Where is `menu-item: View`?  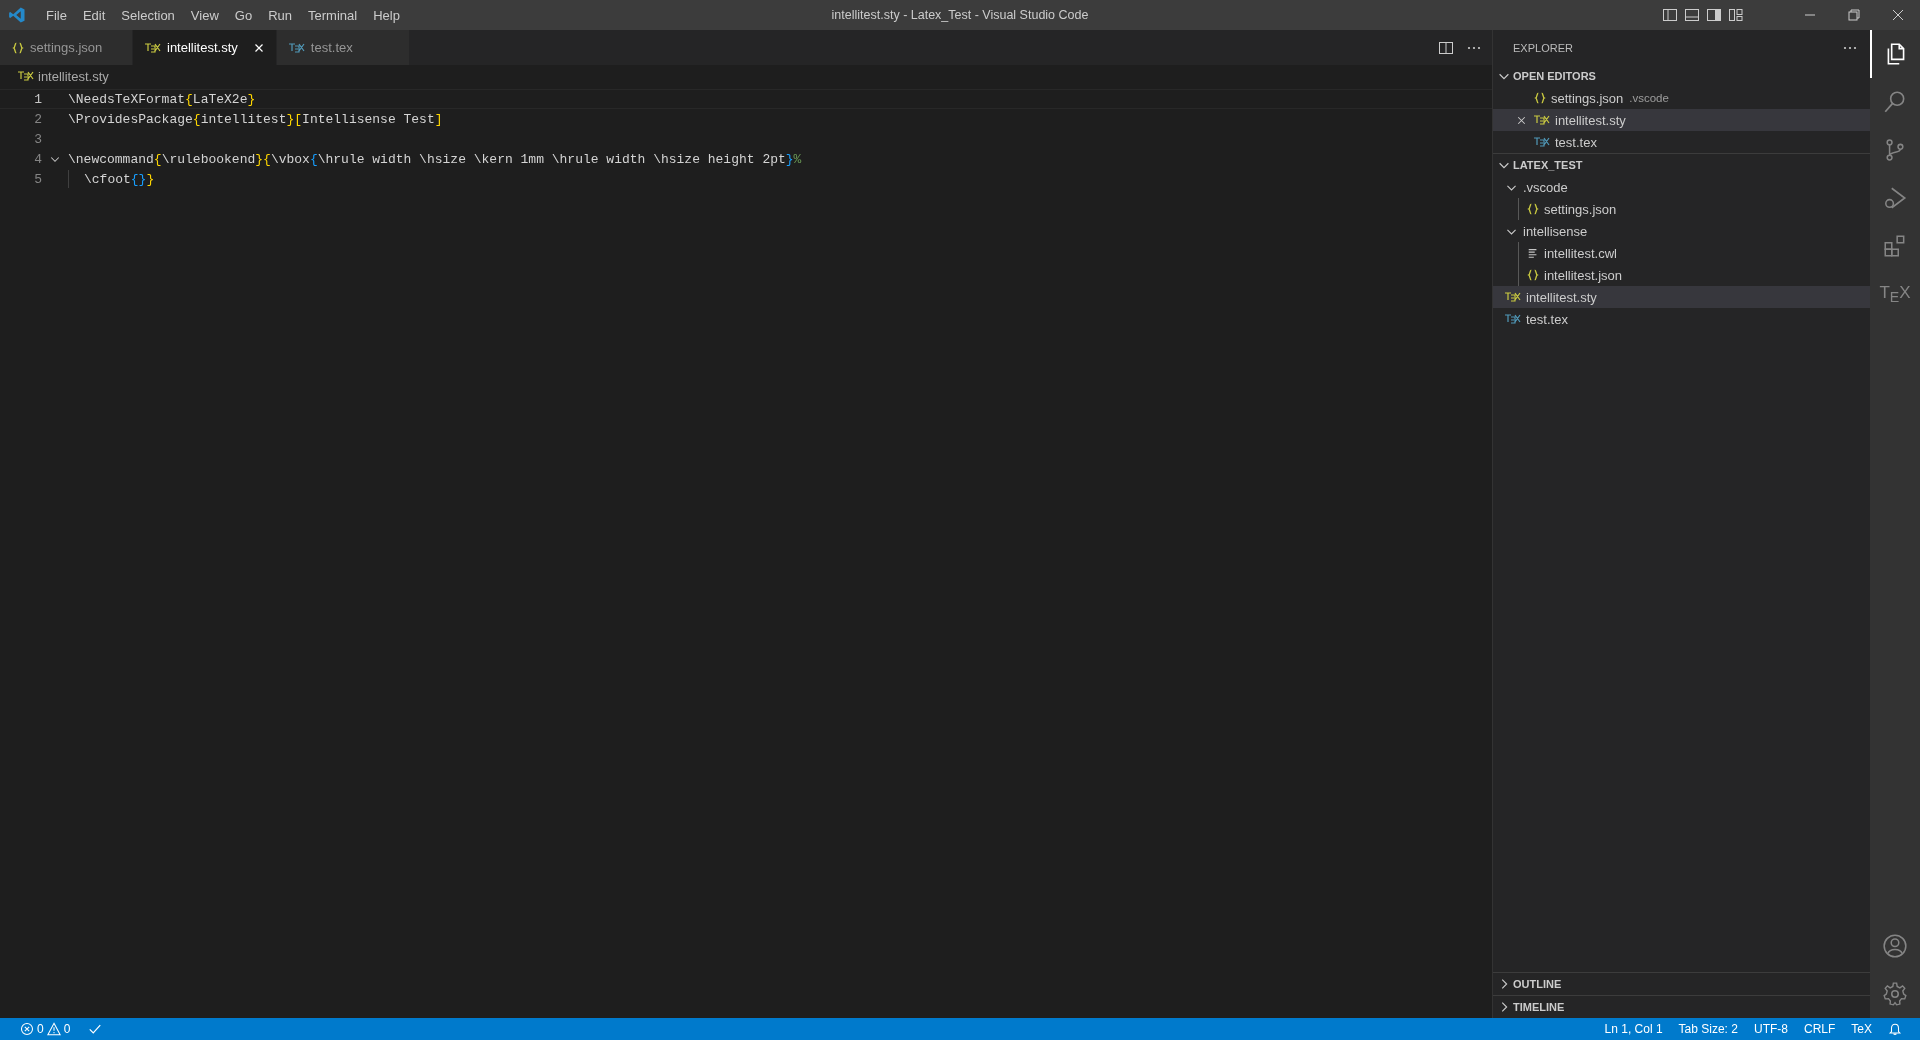
menu-item: View is located at coordinates (204, 15).